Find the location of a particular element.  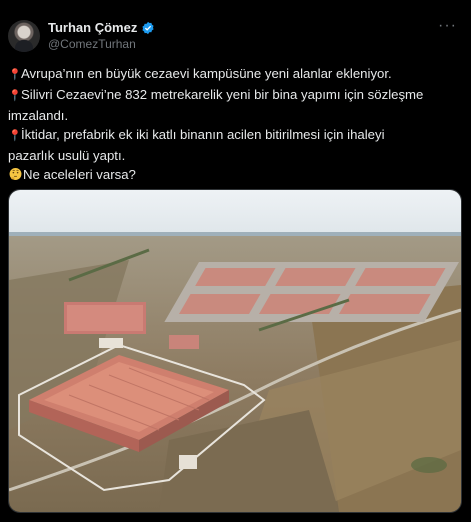

tweet-line: Ne aceleleri varsa? is located at coordinates (235, 174).